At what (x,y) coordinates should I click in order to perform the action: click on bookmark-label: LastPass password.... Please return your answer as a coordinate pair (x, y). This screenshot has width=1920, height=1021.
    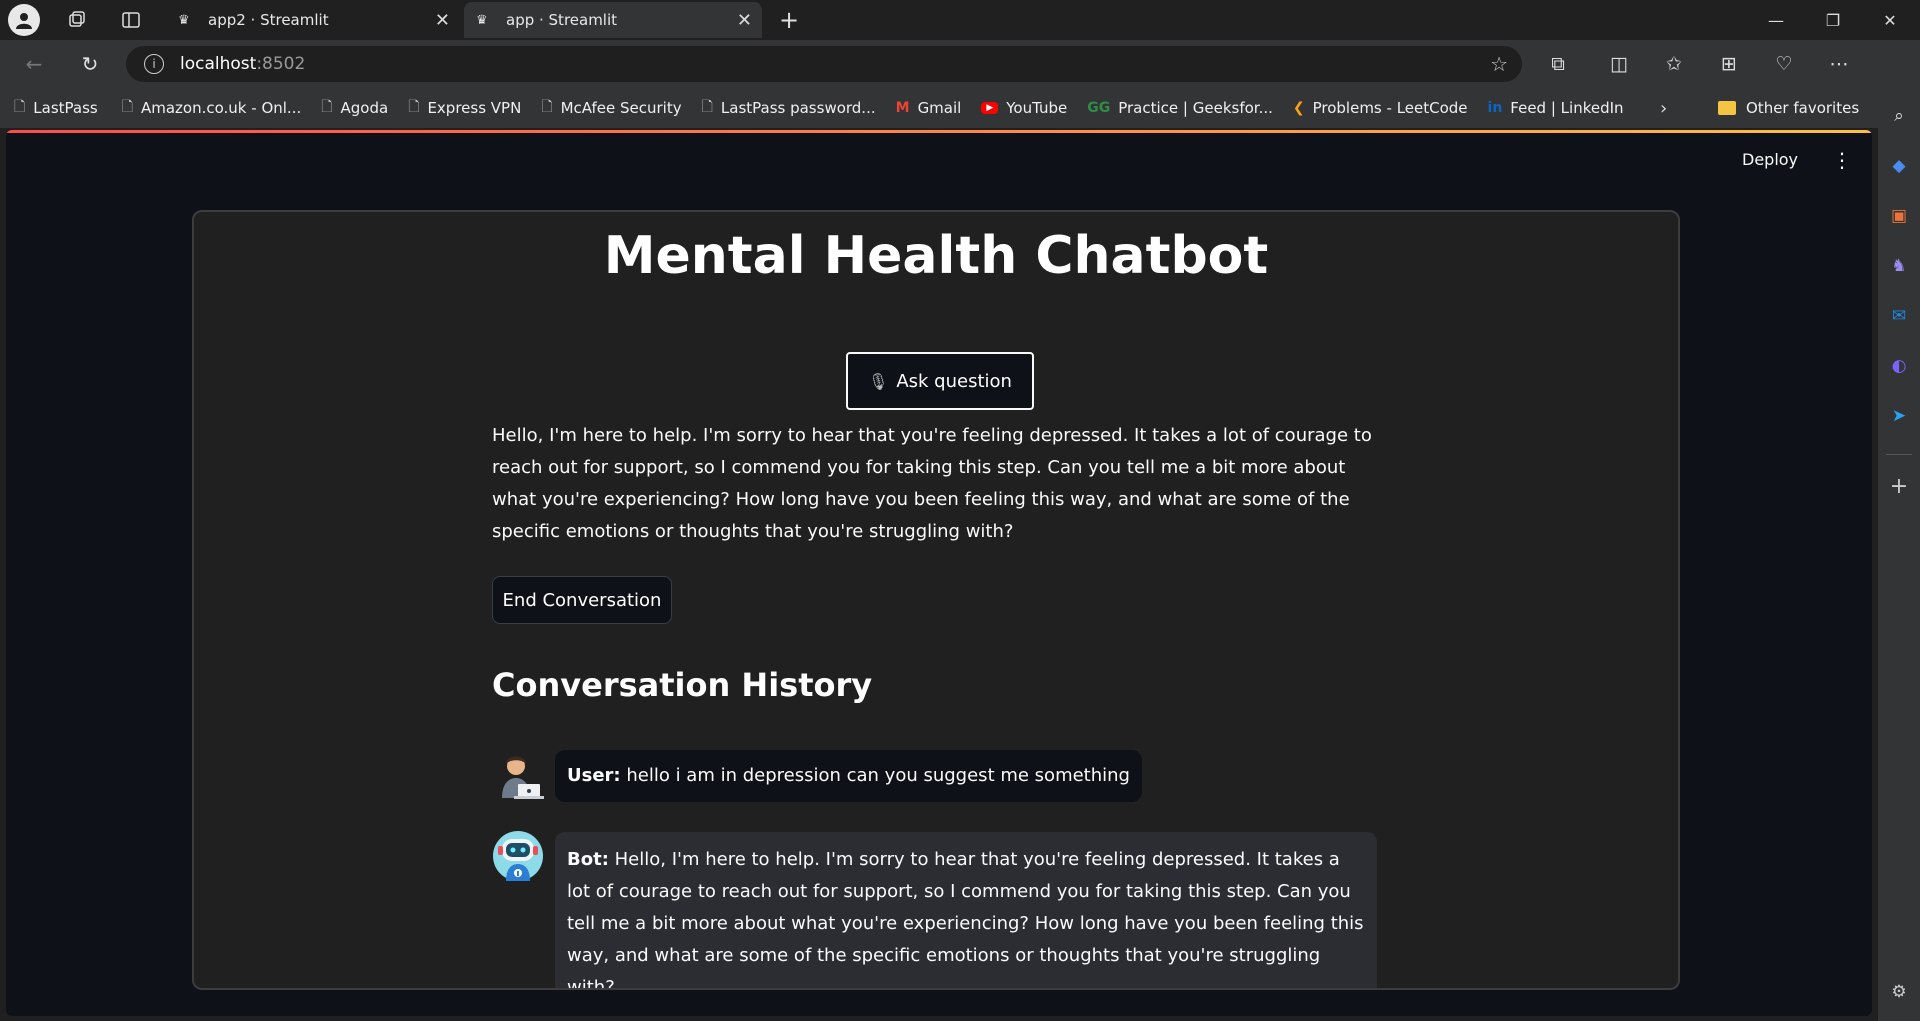
    Looking at the image, I should click on (798, 108).